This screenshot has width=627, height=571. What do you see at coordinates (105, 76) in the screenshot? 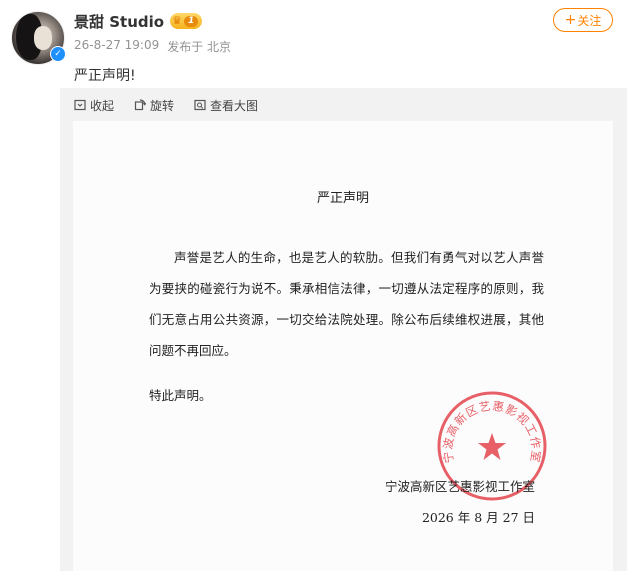
I see `post-text: 严正声明!` at bounding box center [105, 76].